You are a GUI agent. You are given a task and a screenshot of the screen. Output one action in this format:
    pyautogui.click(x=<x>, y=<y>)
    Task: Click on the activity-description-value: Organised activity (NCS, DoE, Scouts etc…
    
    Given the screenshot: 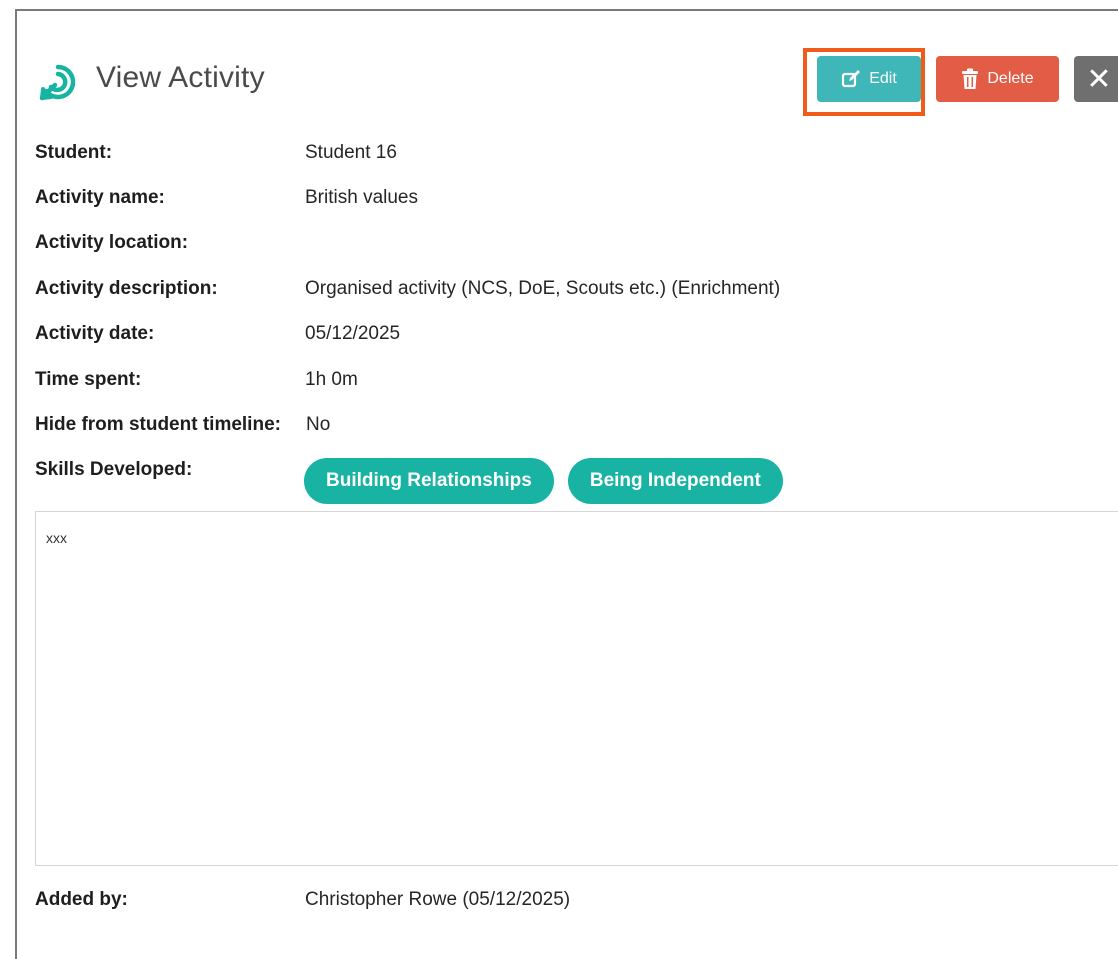 What is the action you would take?
    pyautogui.click(x=543, y=288)
    